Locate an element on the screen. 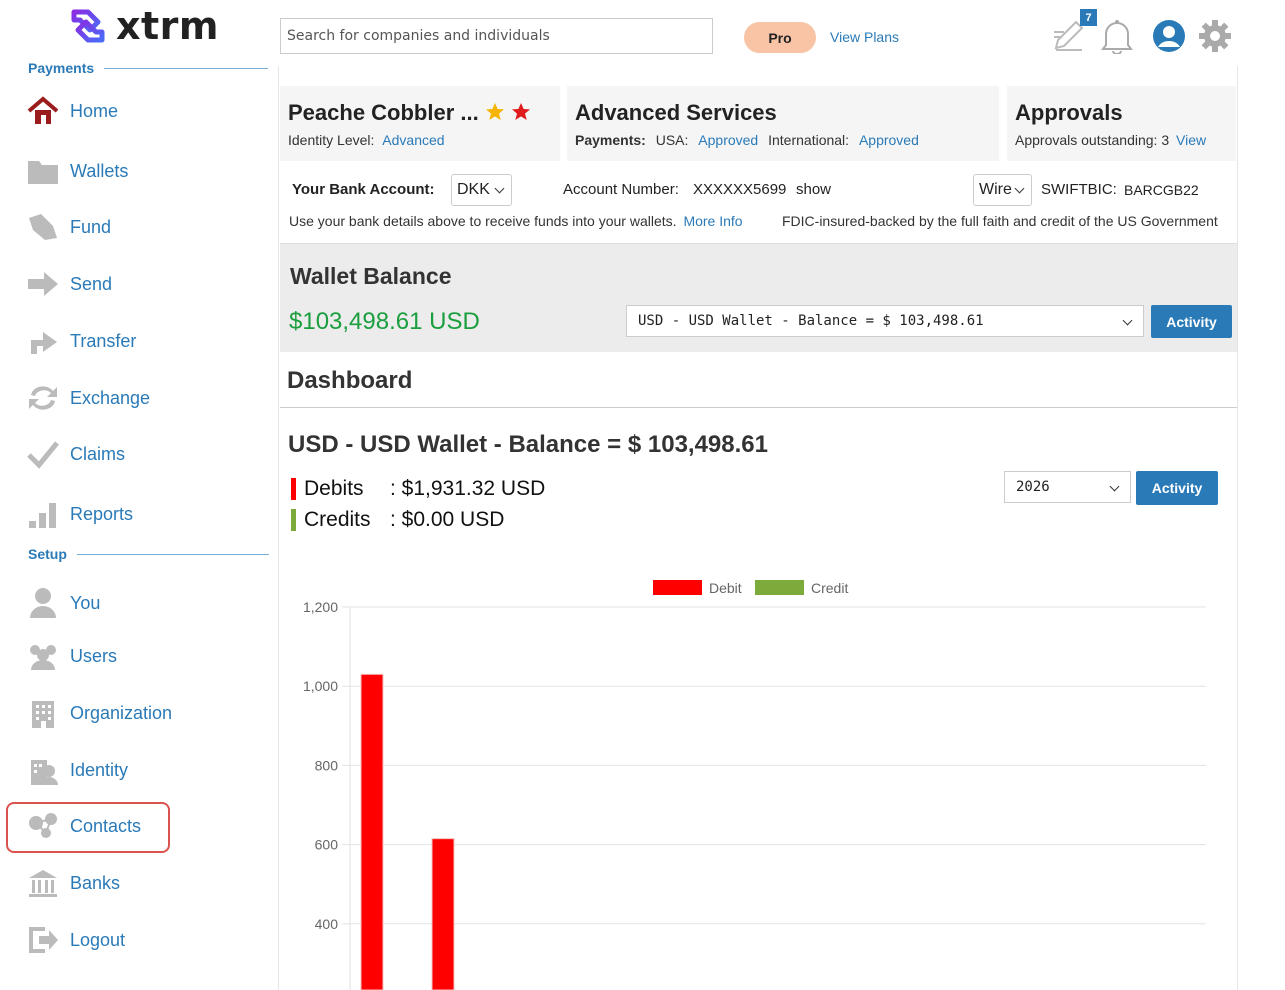 This screenshot has height=990, width=1285. sidebar-item-label: Transfer is located at coordinates (103, 340).